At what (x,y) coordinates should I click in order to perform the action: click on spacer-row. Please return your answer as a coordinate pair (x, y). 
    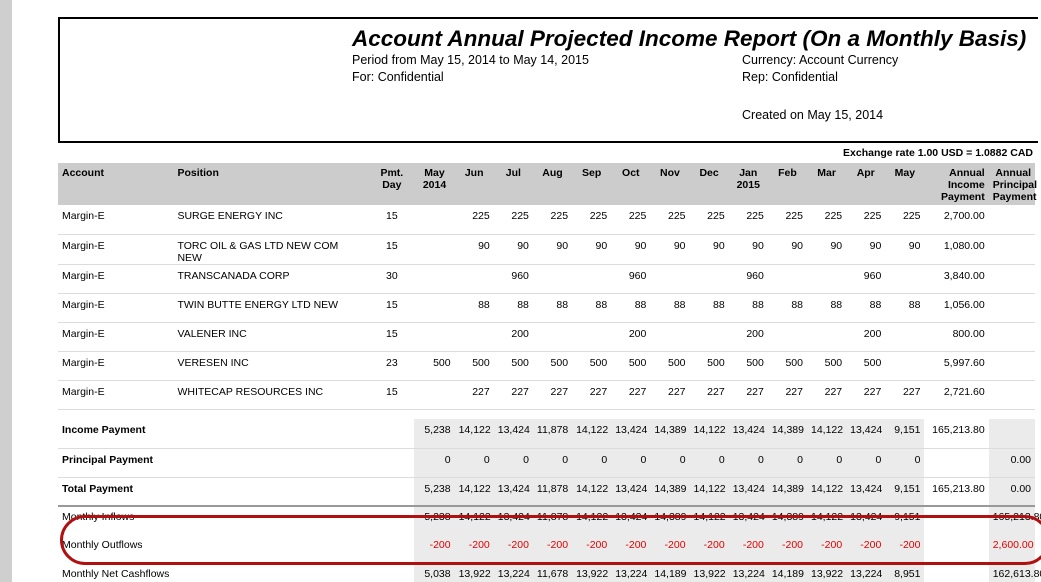
    Looking at the image, I should click on (546, 414).